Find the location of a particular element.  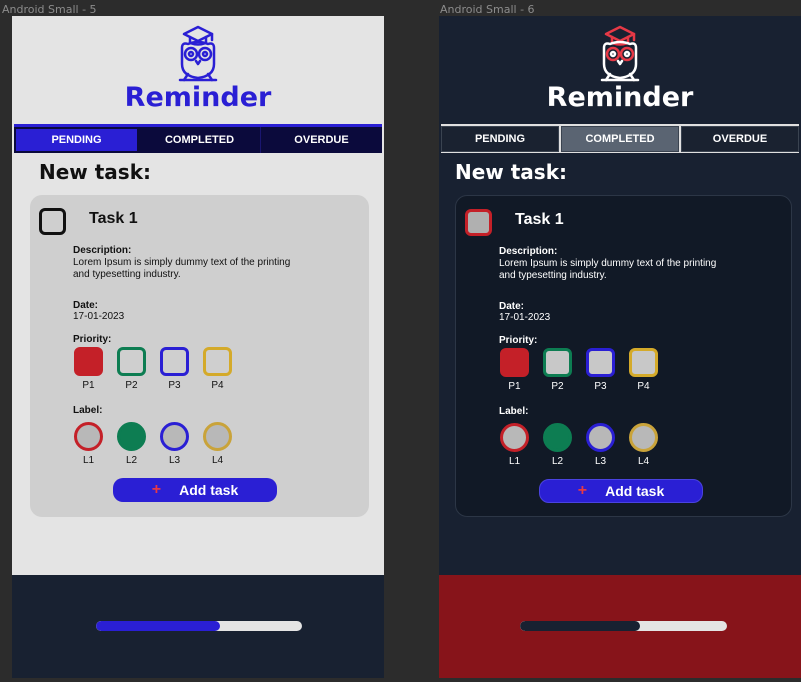

frame-label-light: Android Small - 5 is located at coordinates (49, 9).